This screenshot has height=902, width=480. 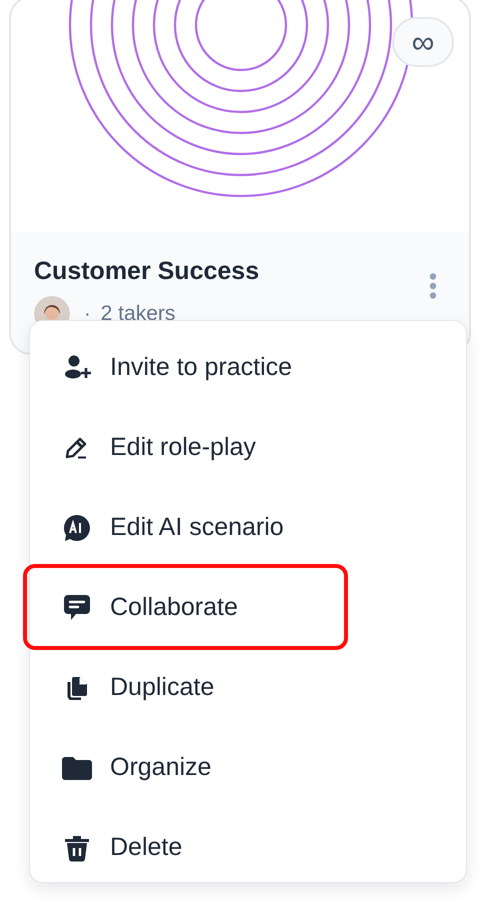 I want to click on folder-icon, so click(x=77, y=768).